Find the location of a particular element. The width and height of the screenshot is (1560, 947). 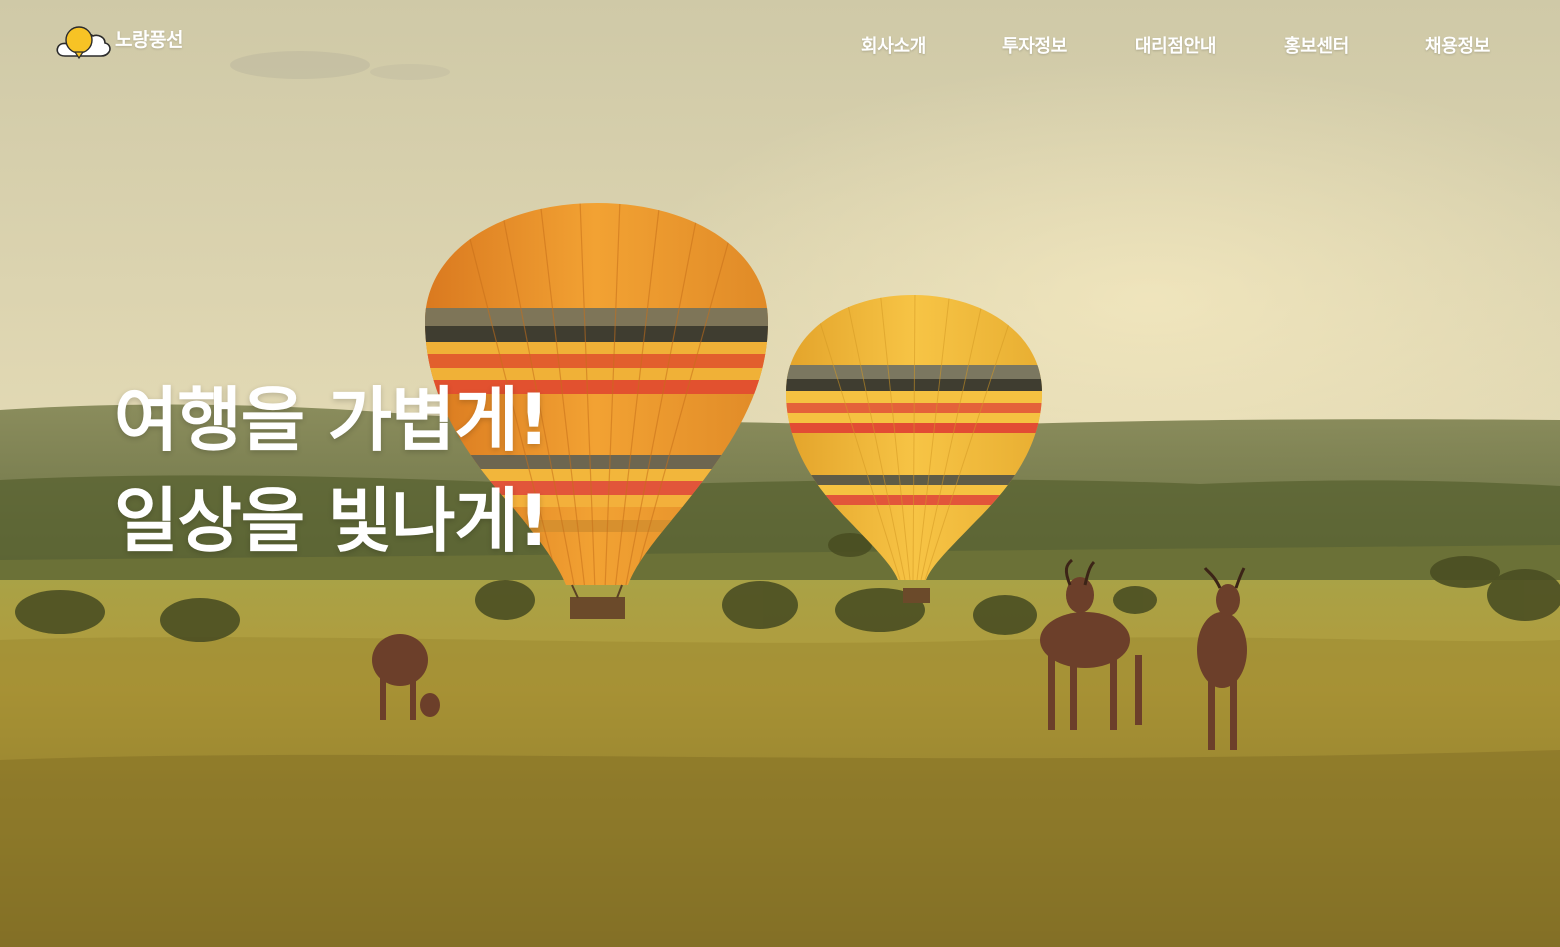

logo-link: 노랑풍선 is located at coordinates (119, 41).